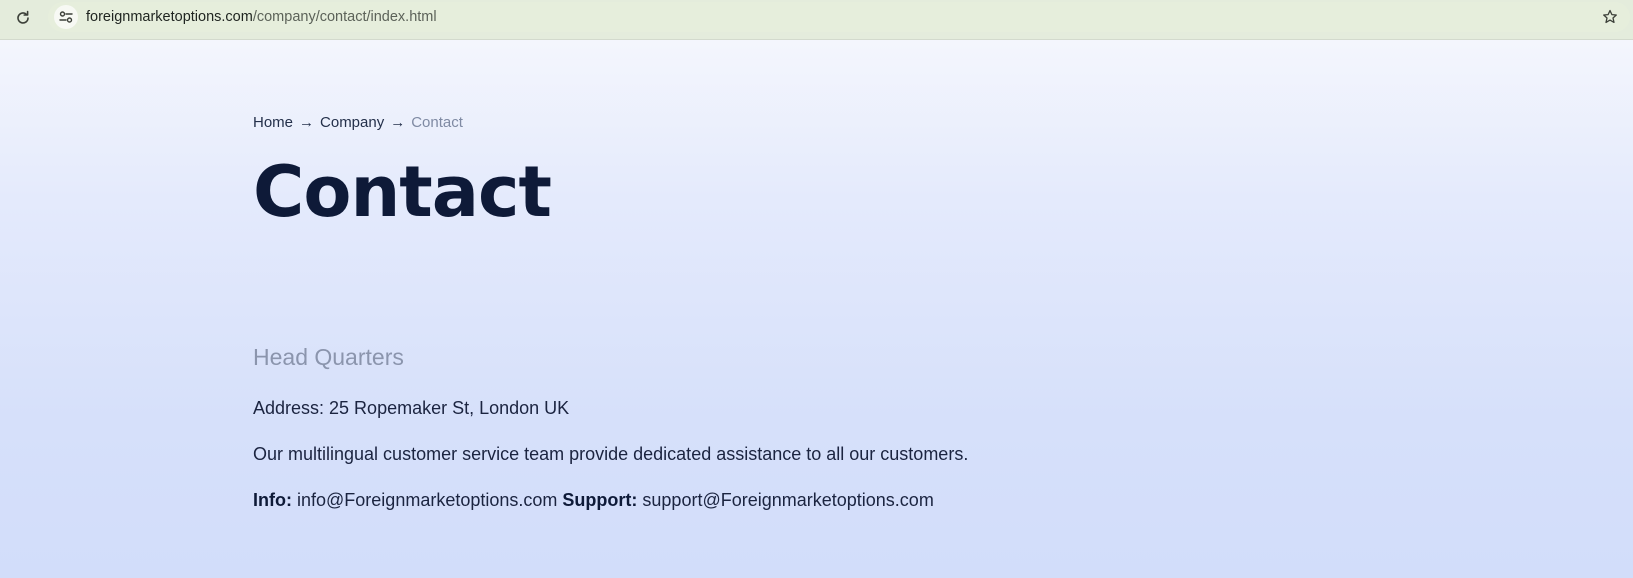 The width and height of the screenshot is (1633, 578). Describe the element at coordinates (427, 500) in the screenshot. I see `info-email: info@Foreignmarketoptions.com` at that location.